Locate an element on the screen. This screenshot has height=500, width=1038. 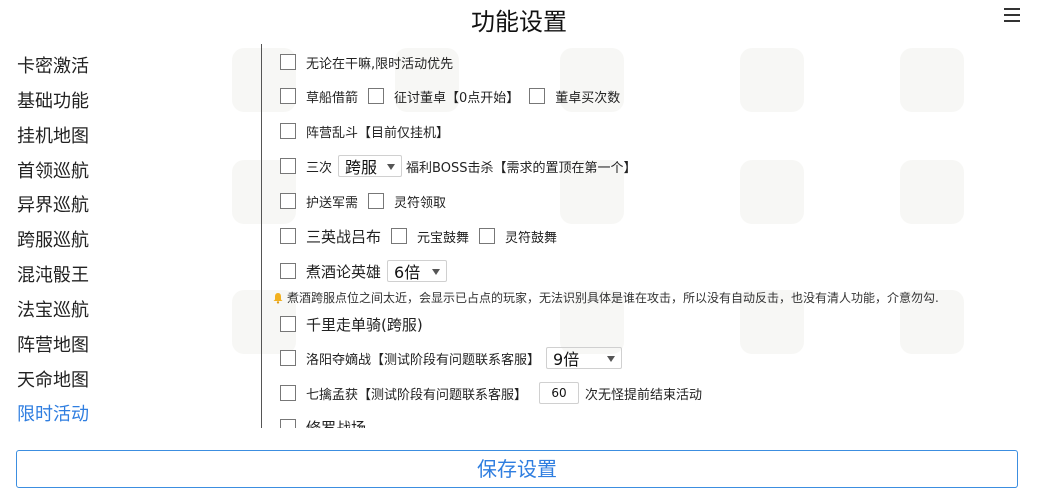
option-label: 无论在干嘛,限时活动优先 is located at coordinates (380, 64).